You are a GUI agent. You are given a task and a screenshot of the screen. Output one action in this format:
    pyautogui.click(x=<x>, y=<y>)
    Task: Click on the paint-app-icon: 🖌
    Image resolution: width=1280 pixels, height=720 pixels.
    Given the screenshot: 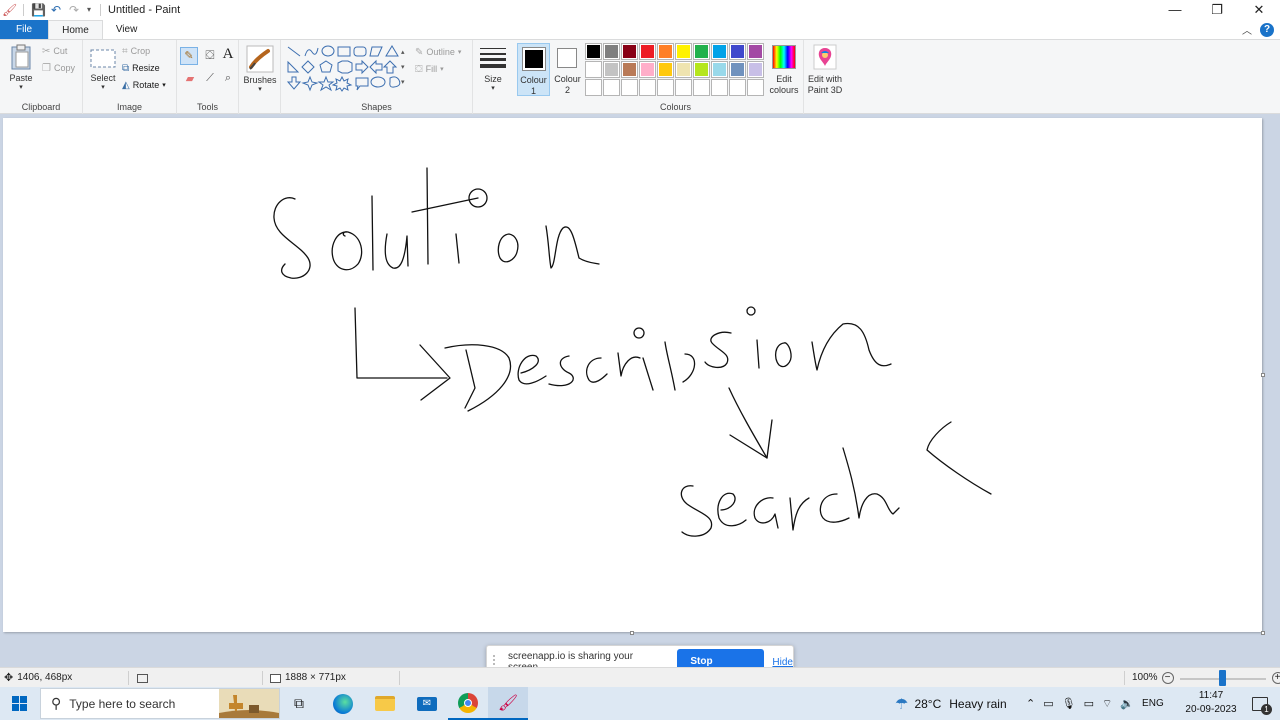 What is the action you would take?
    pyautogui.click(x=9, y=10)
    